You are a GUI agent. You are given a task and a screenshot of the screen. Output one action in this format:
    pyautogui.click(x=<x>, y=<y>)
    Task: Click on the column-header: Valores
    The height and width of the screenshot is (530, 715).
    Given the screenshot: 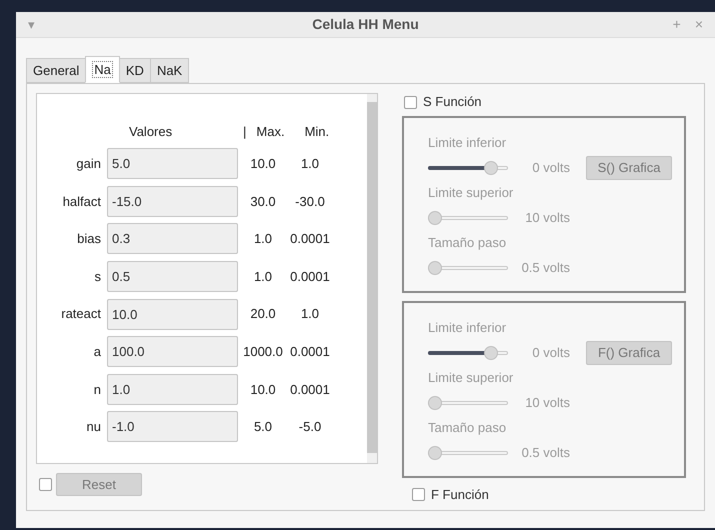 What is the action you would take?
    pyautogui.click(x=151, y=132)
    